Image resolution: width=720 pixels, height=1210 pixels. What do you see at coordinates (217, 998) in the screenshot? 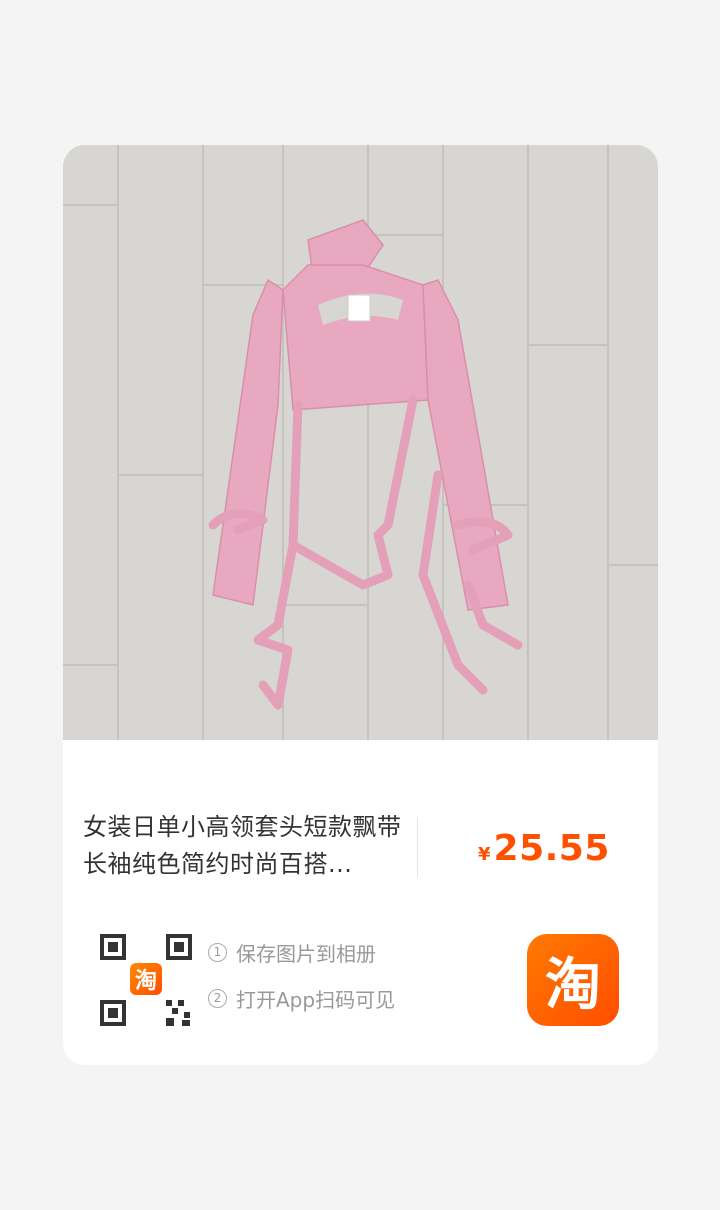
I see `step-number-icon: 2` at bounding box center [217, 998].